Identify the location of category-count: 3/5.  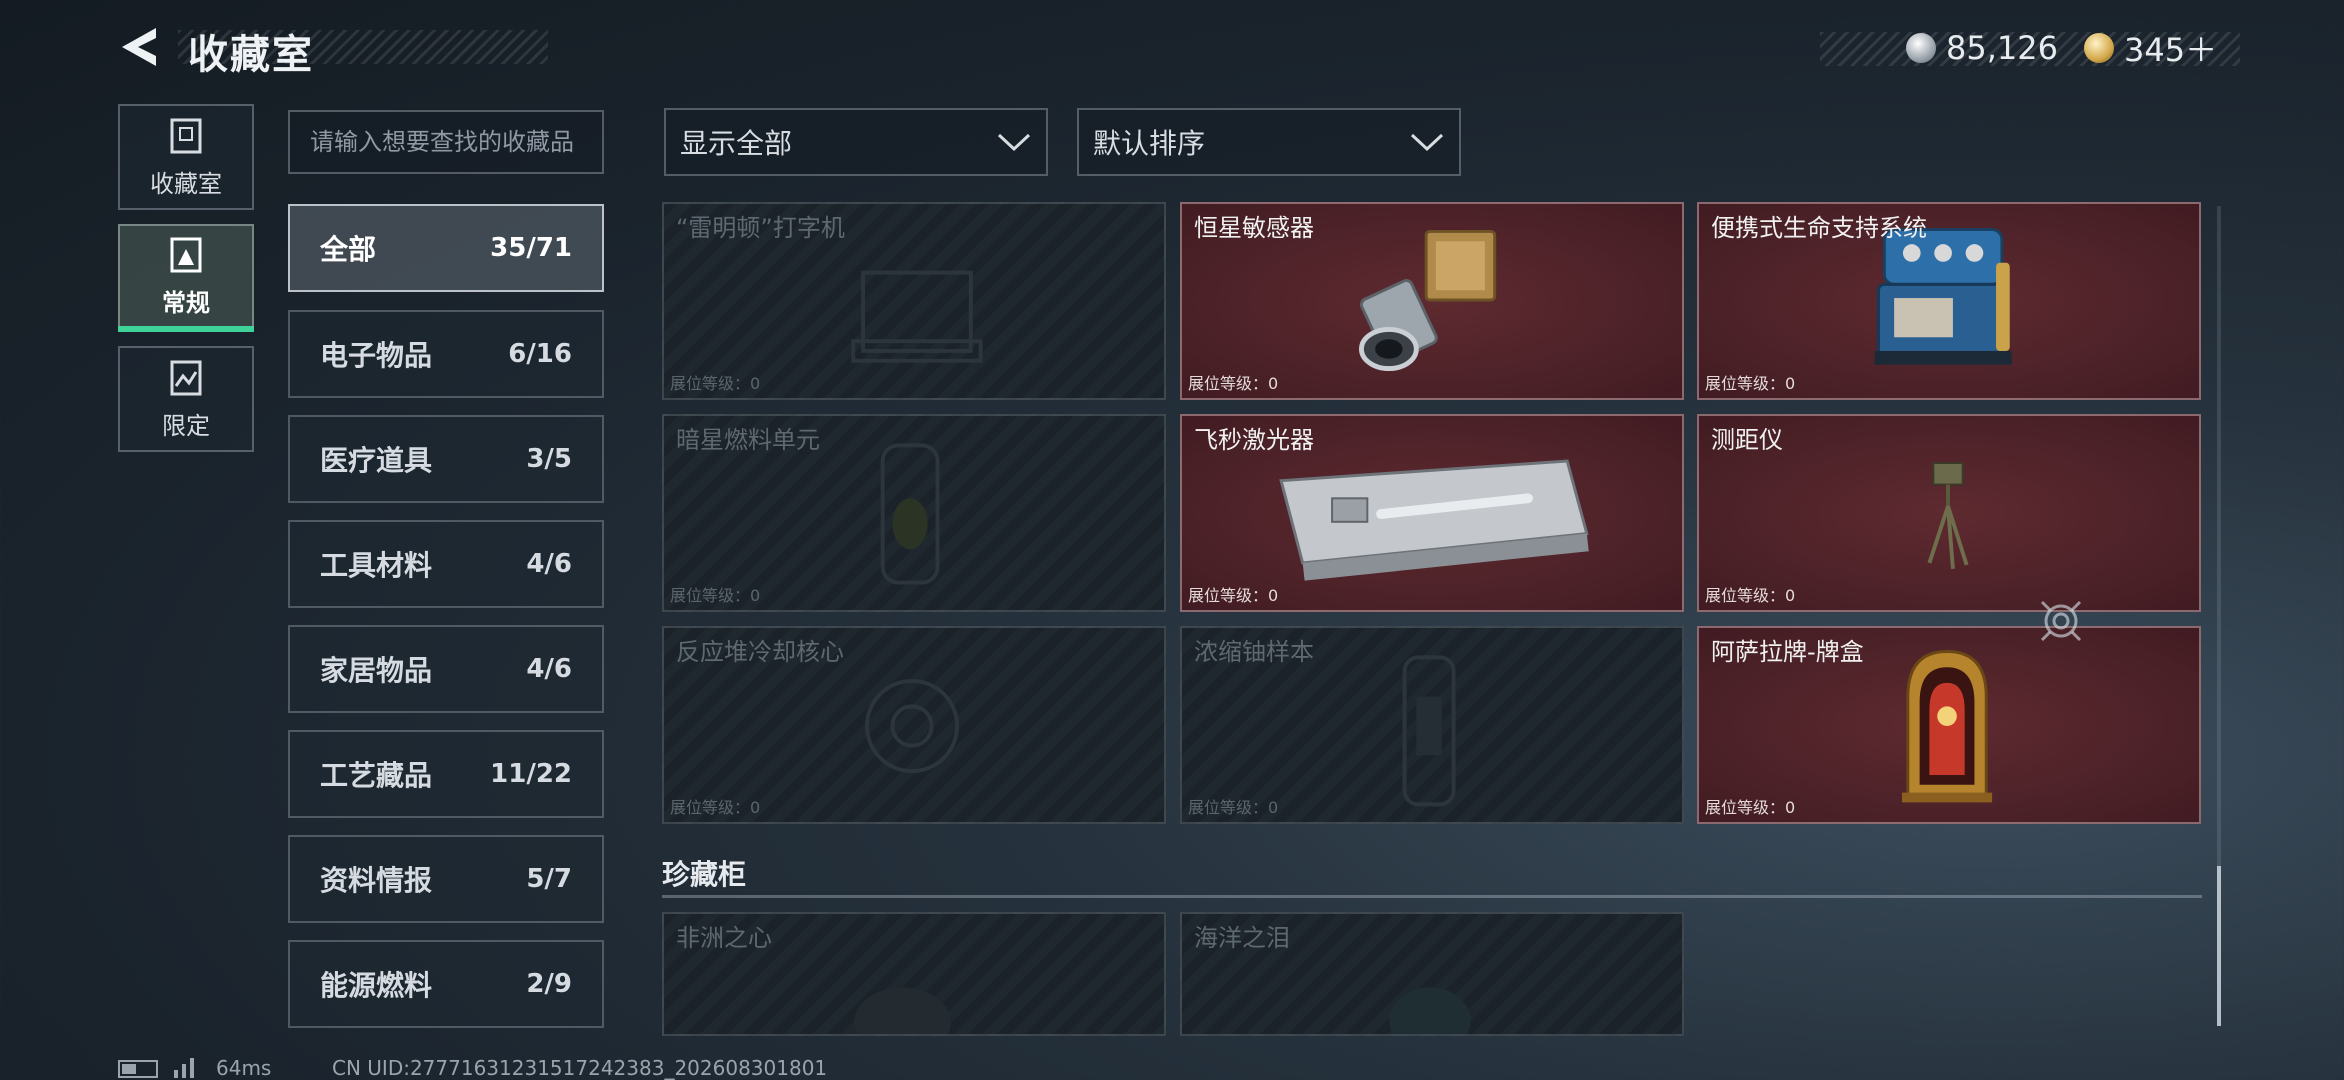
(549, 459).